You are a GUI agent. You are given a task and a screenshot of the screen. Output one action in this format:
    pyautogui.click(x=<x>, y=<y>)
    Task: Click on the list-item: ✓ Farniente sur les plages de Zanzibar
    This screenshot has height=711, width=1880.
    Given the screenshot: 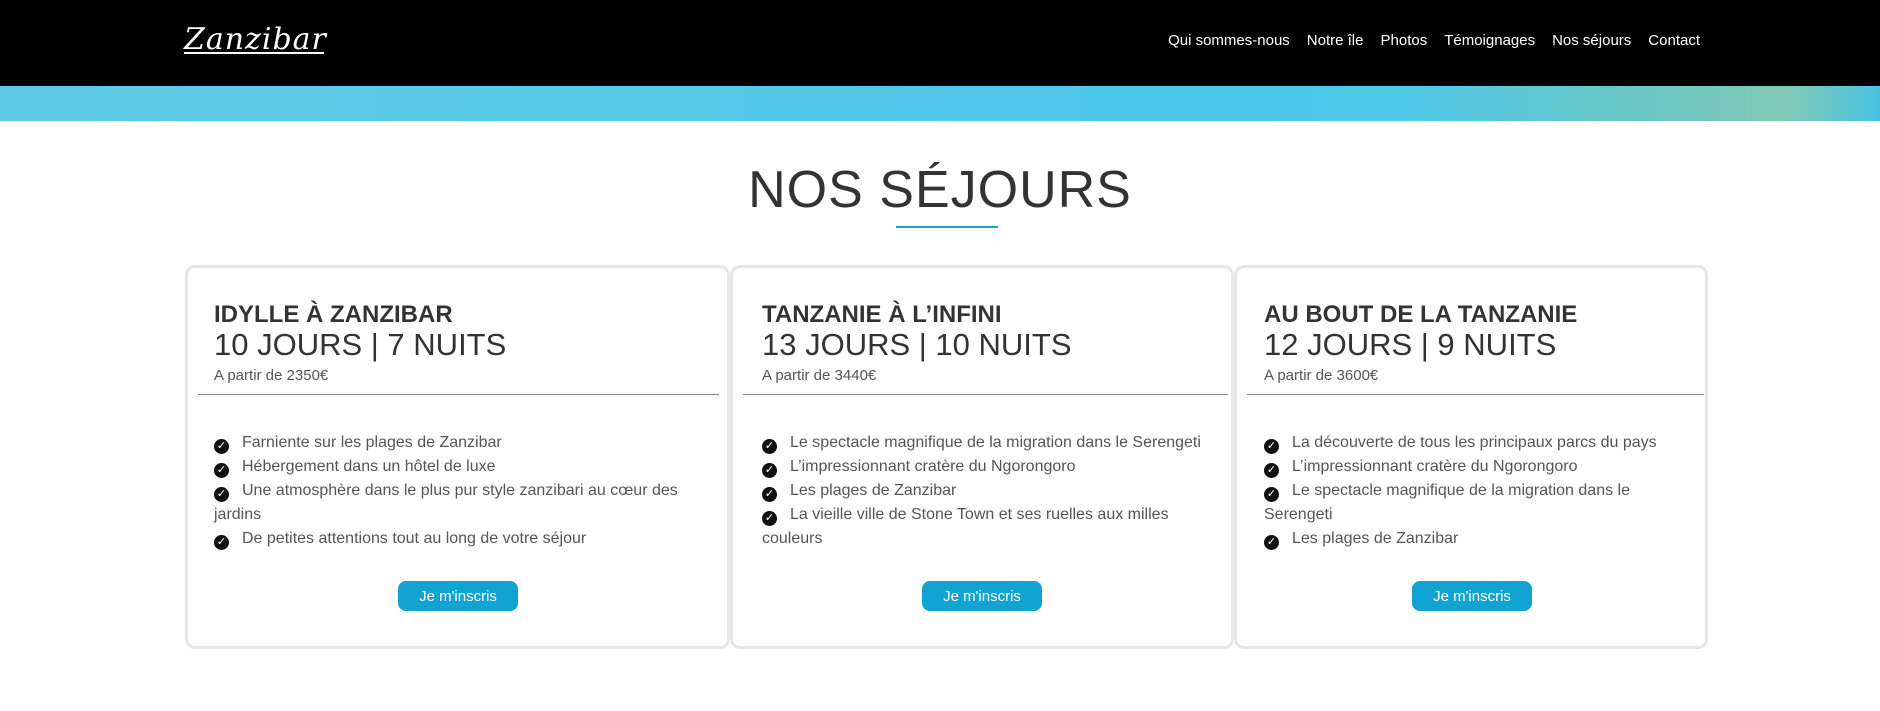 What is the action you would take?
    pyautogui.click(x=454, y=443)
    